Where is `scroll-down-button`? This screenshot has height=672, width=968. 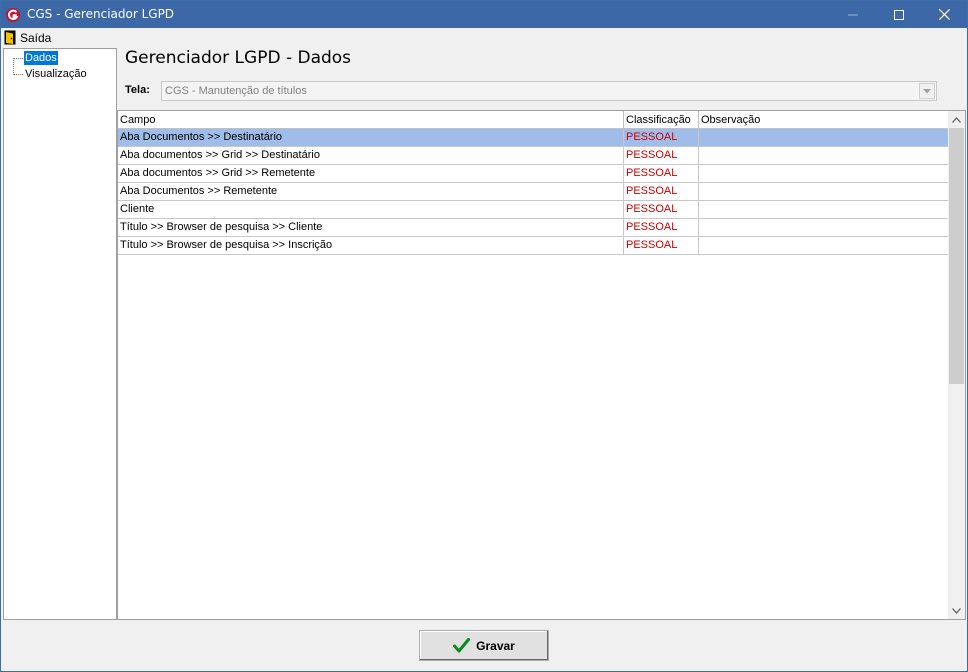 scroll-down-button is located at coordinates (956, 610).